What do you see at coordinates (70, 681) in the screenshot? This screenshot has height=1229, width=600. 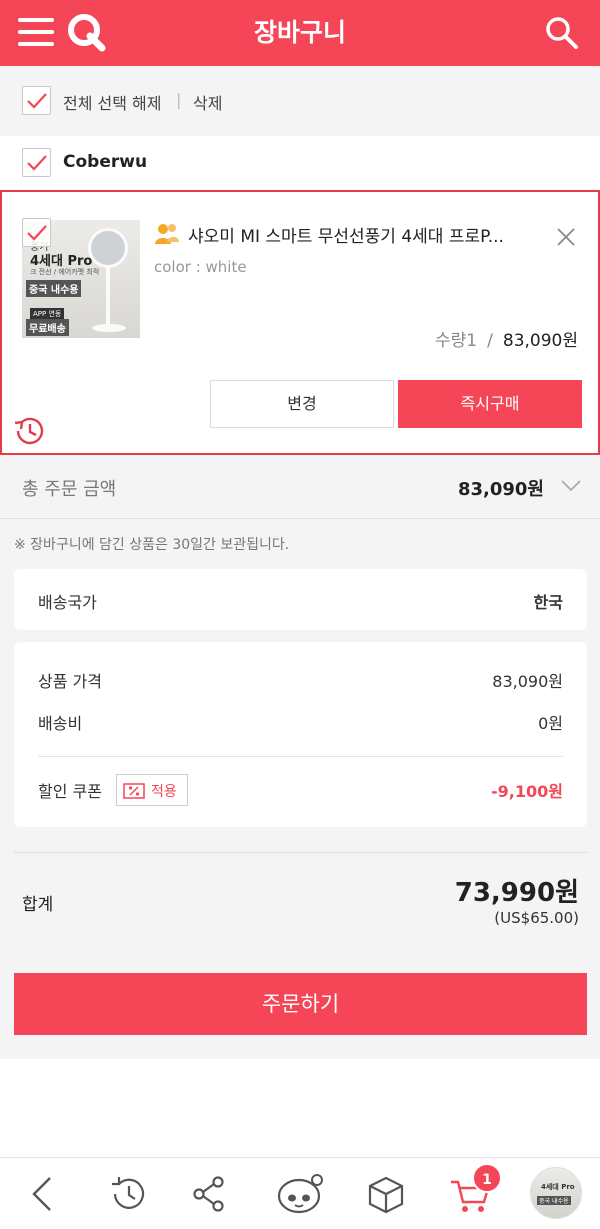 I see `item-price-label: 상품 가격` at bounding box center [70, 681].